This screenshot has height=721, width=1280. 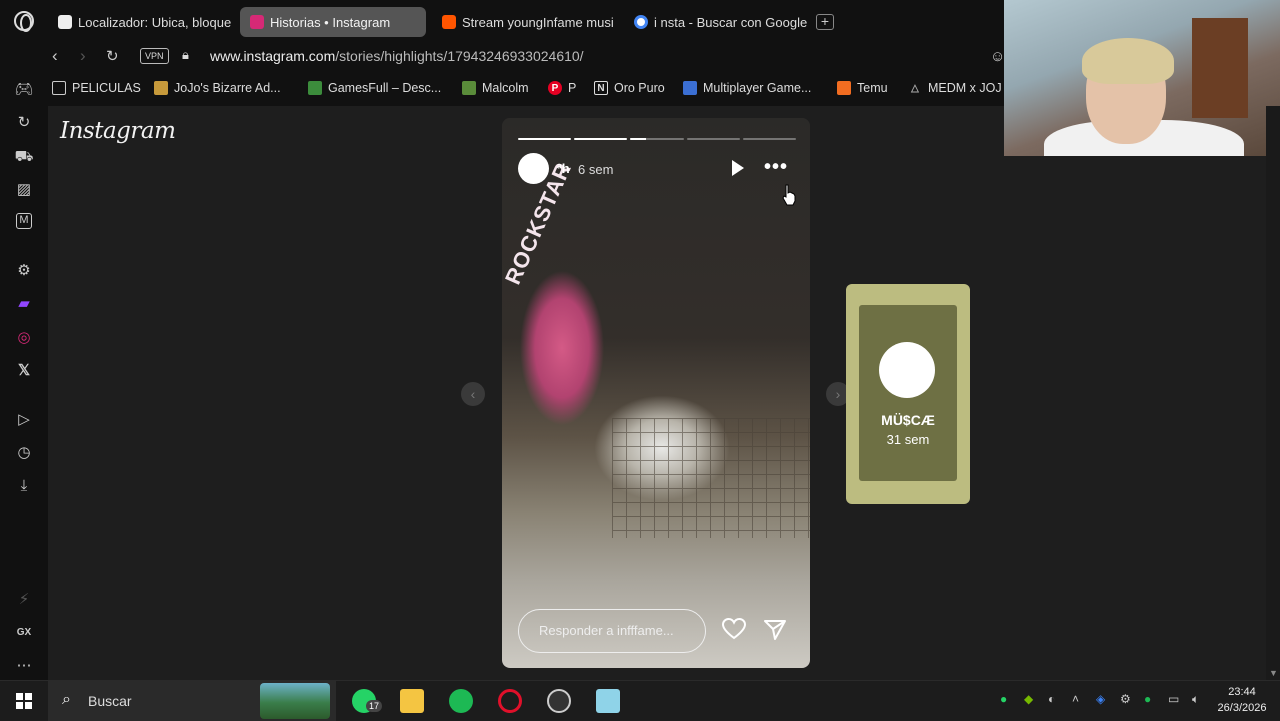 What do you see at coordinates (711, 478) in the screenshot?
I see `story-floor-tiles` at bounding box center [711, 478].